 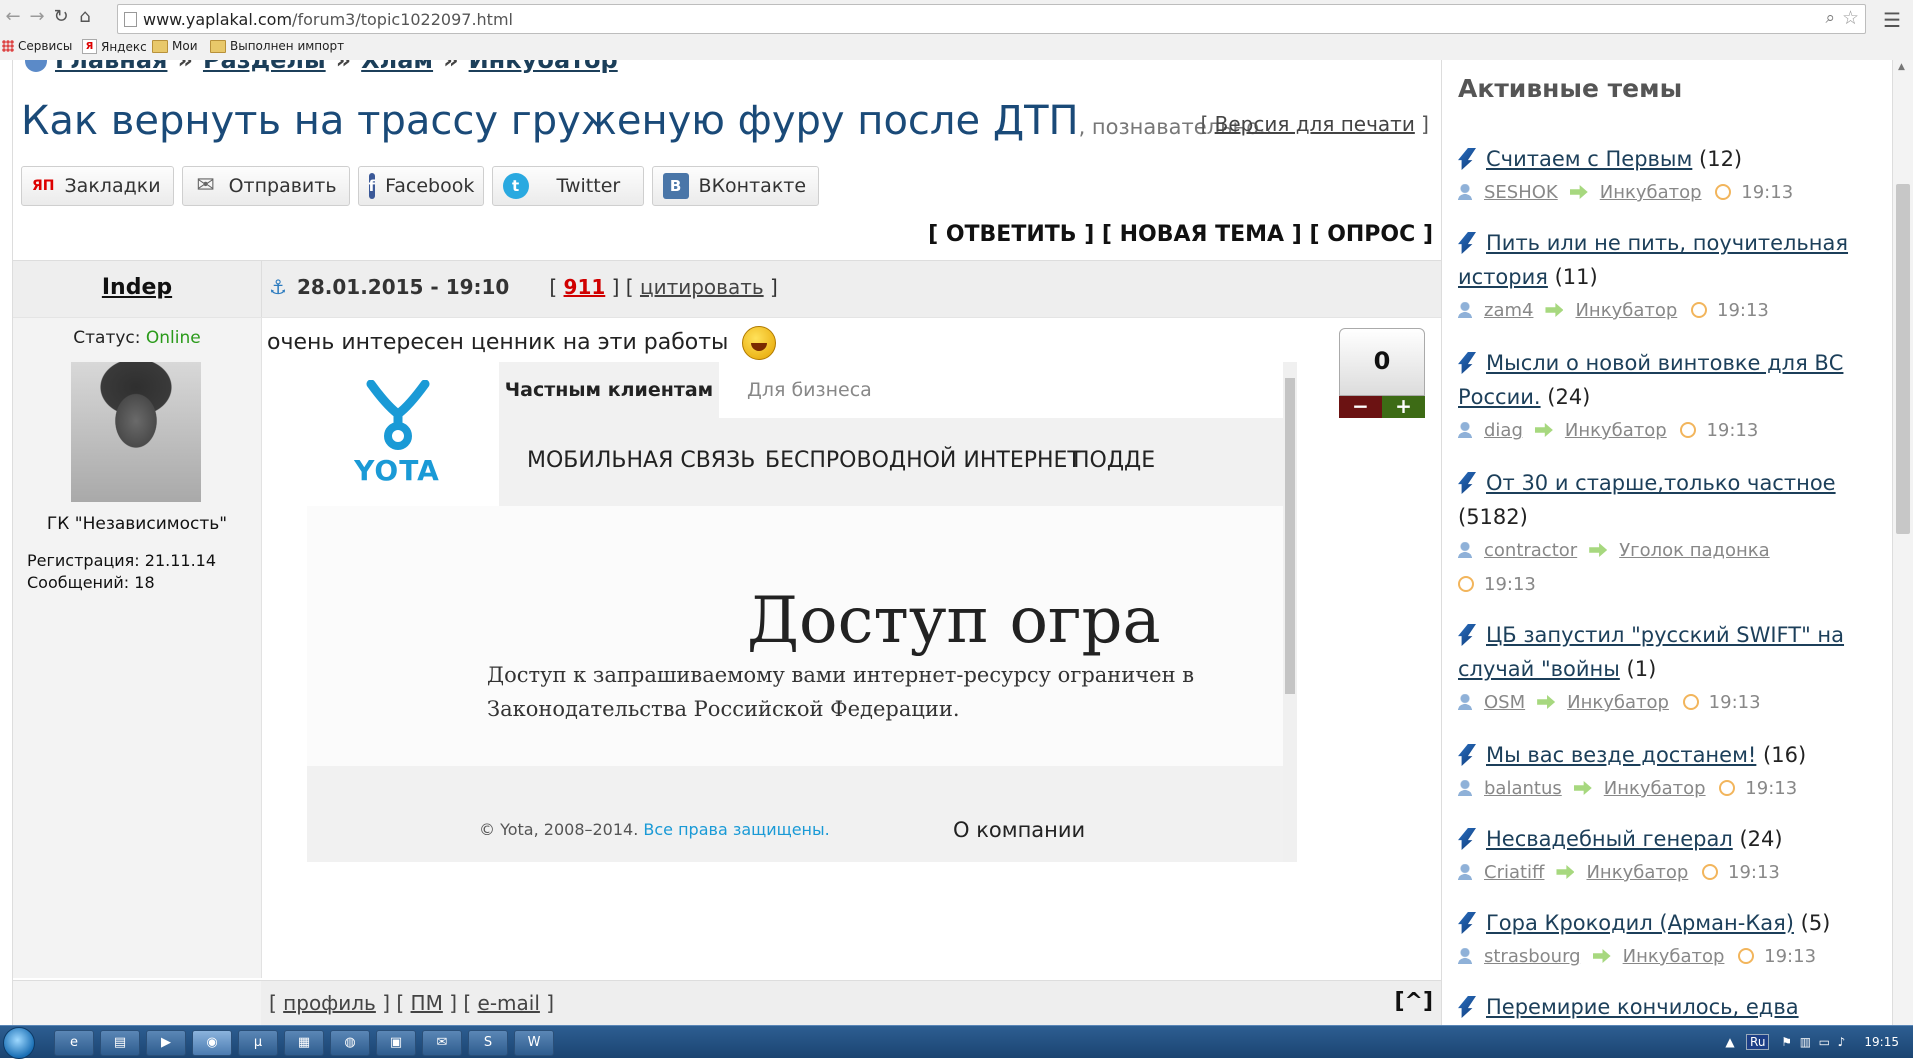 I want to click on print-version: [ Версия для печати ], so click(x=1314, y=124).